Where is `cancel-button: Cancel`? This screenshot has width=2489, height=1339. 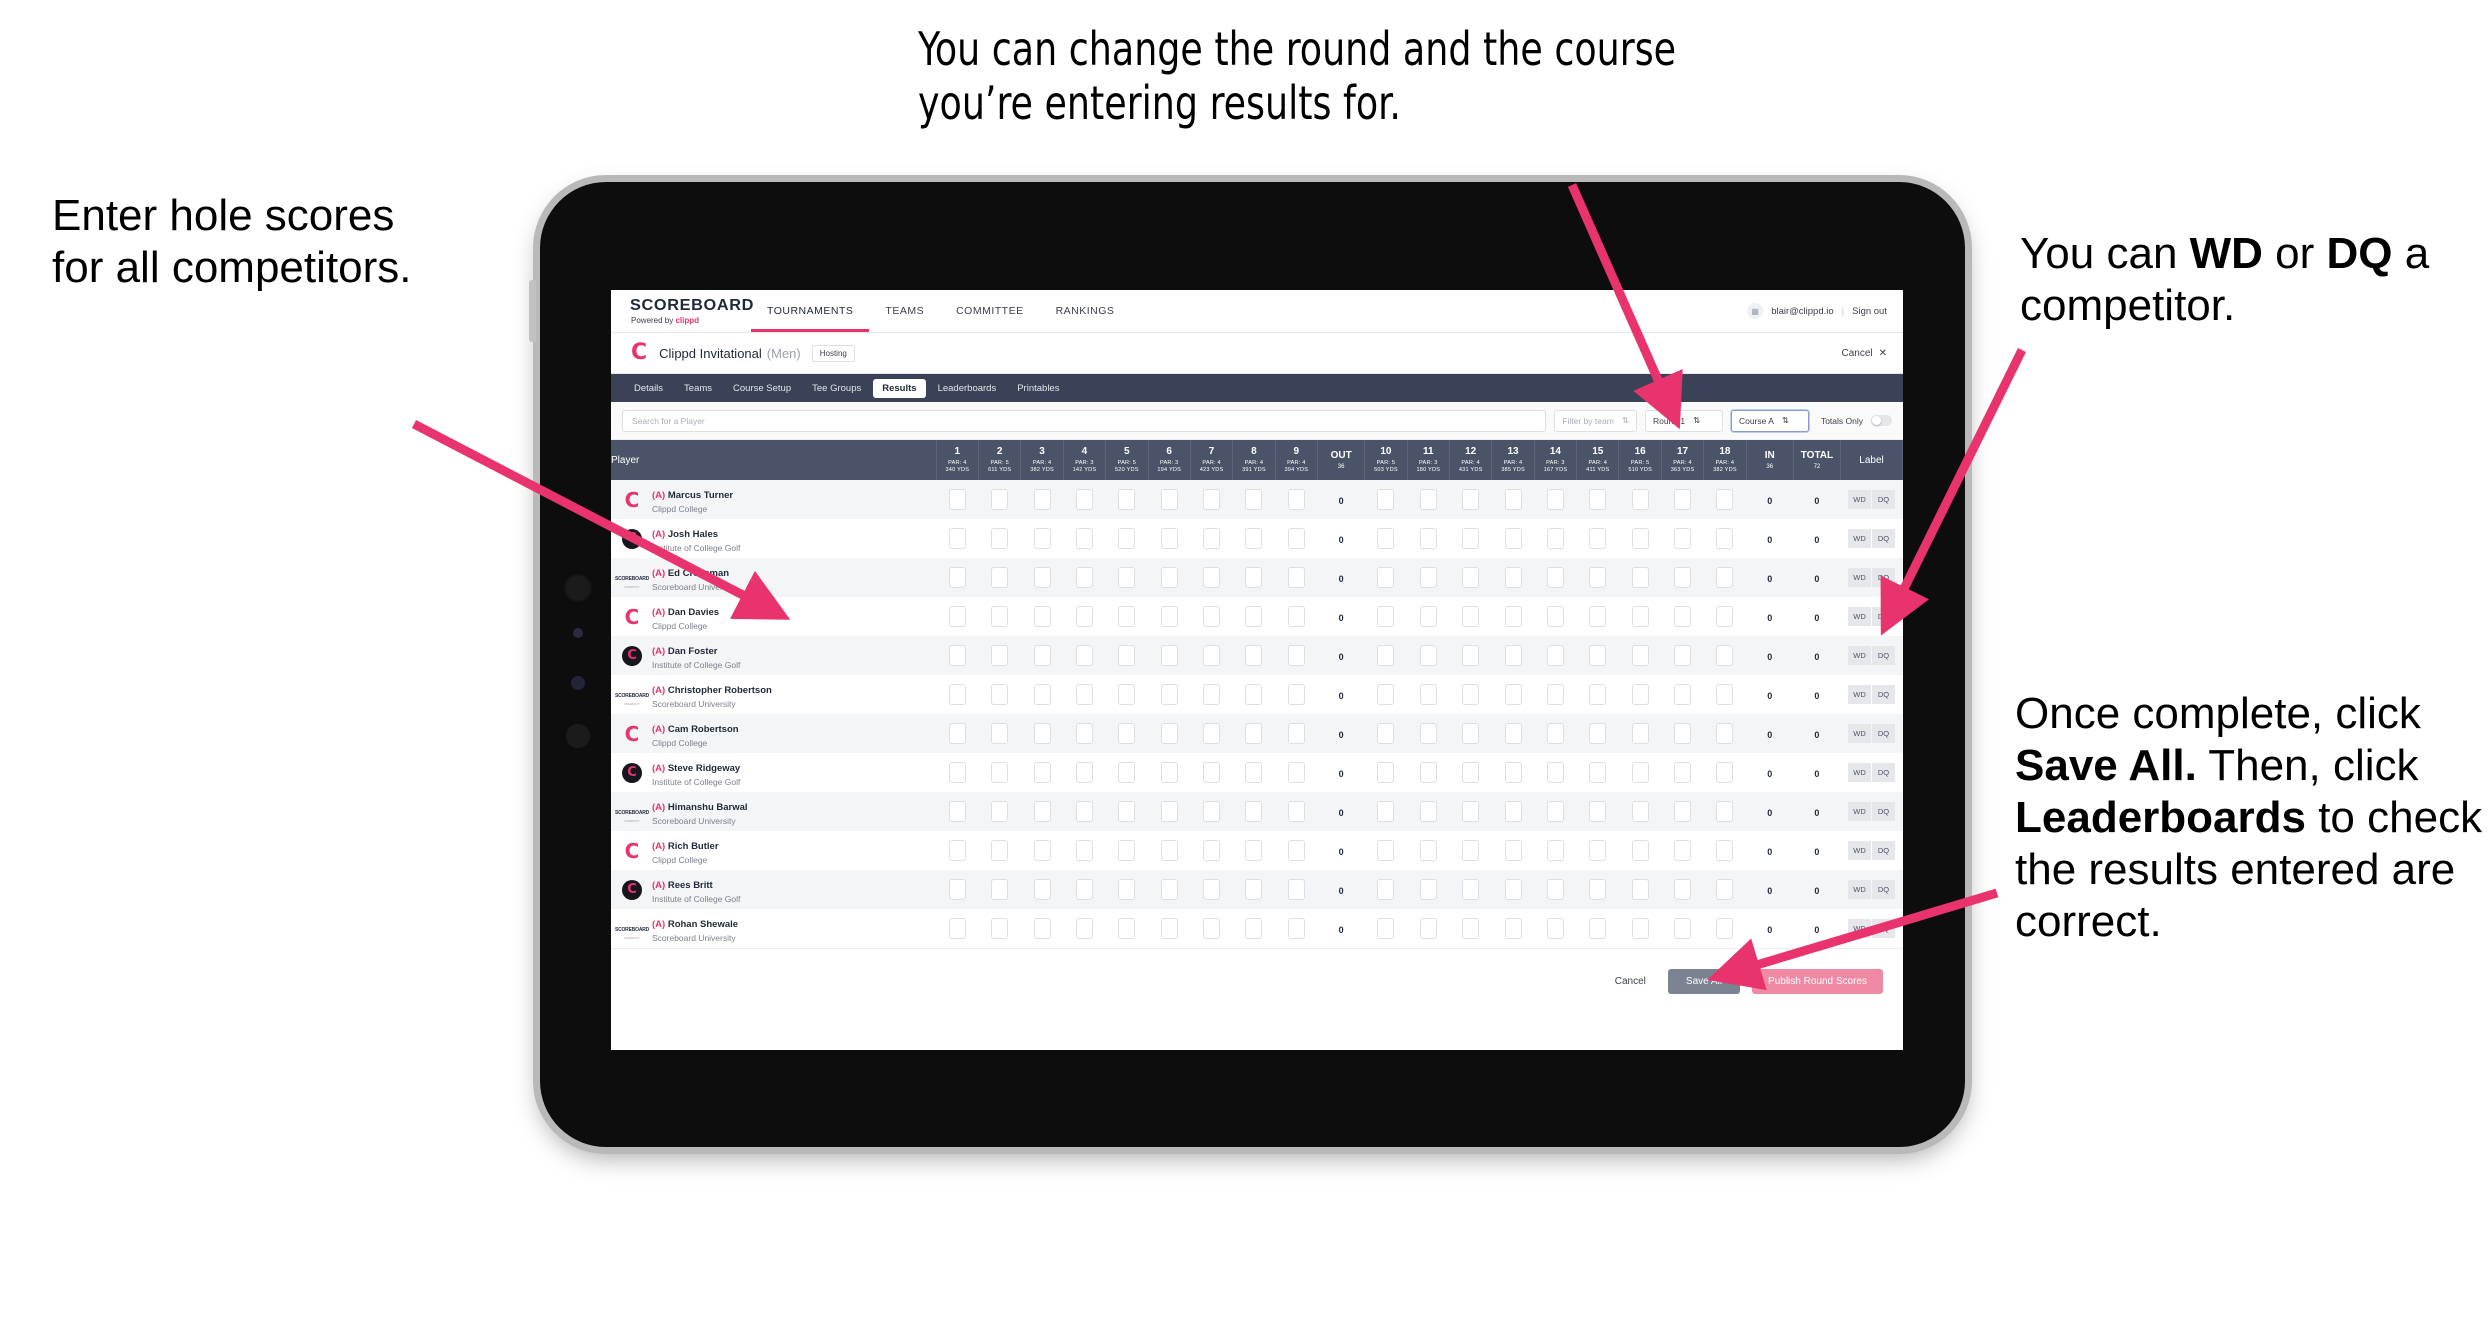
cancel-button: Cancel is located at coordinates (1630, 981).